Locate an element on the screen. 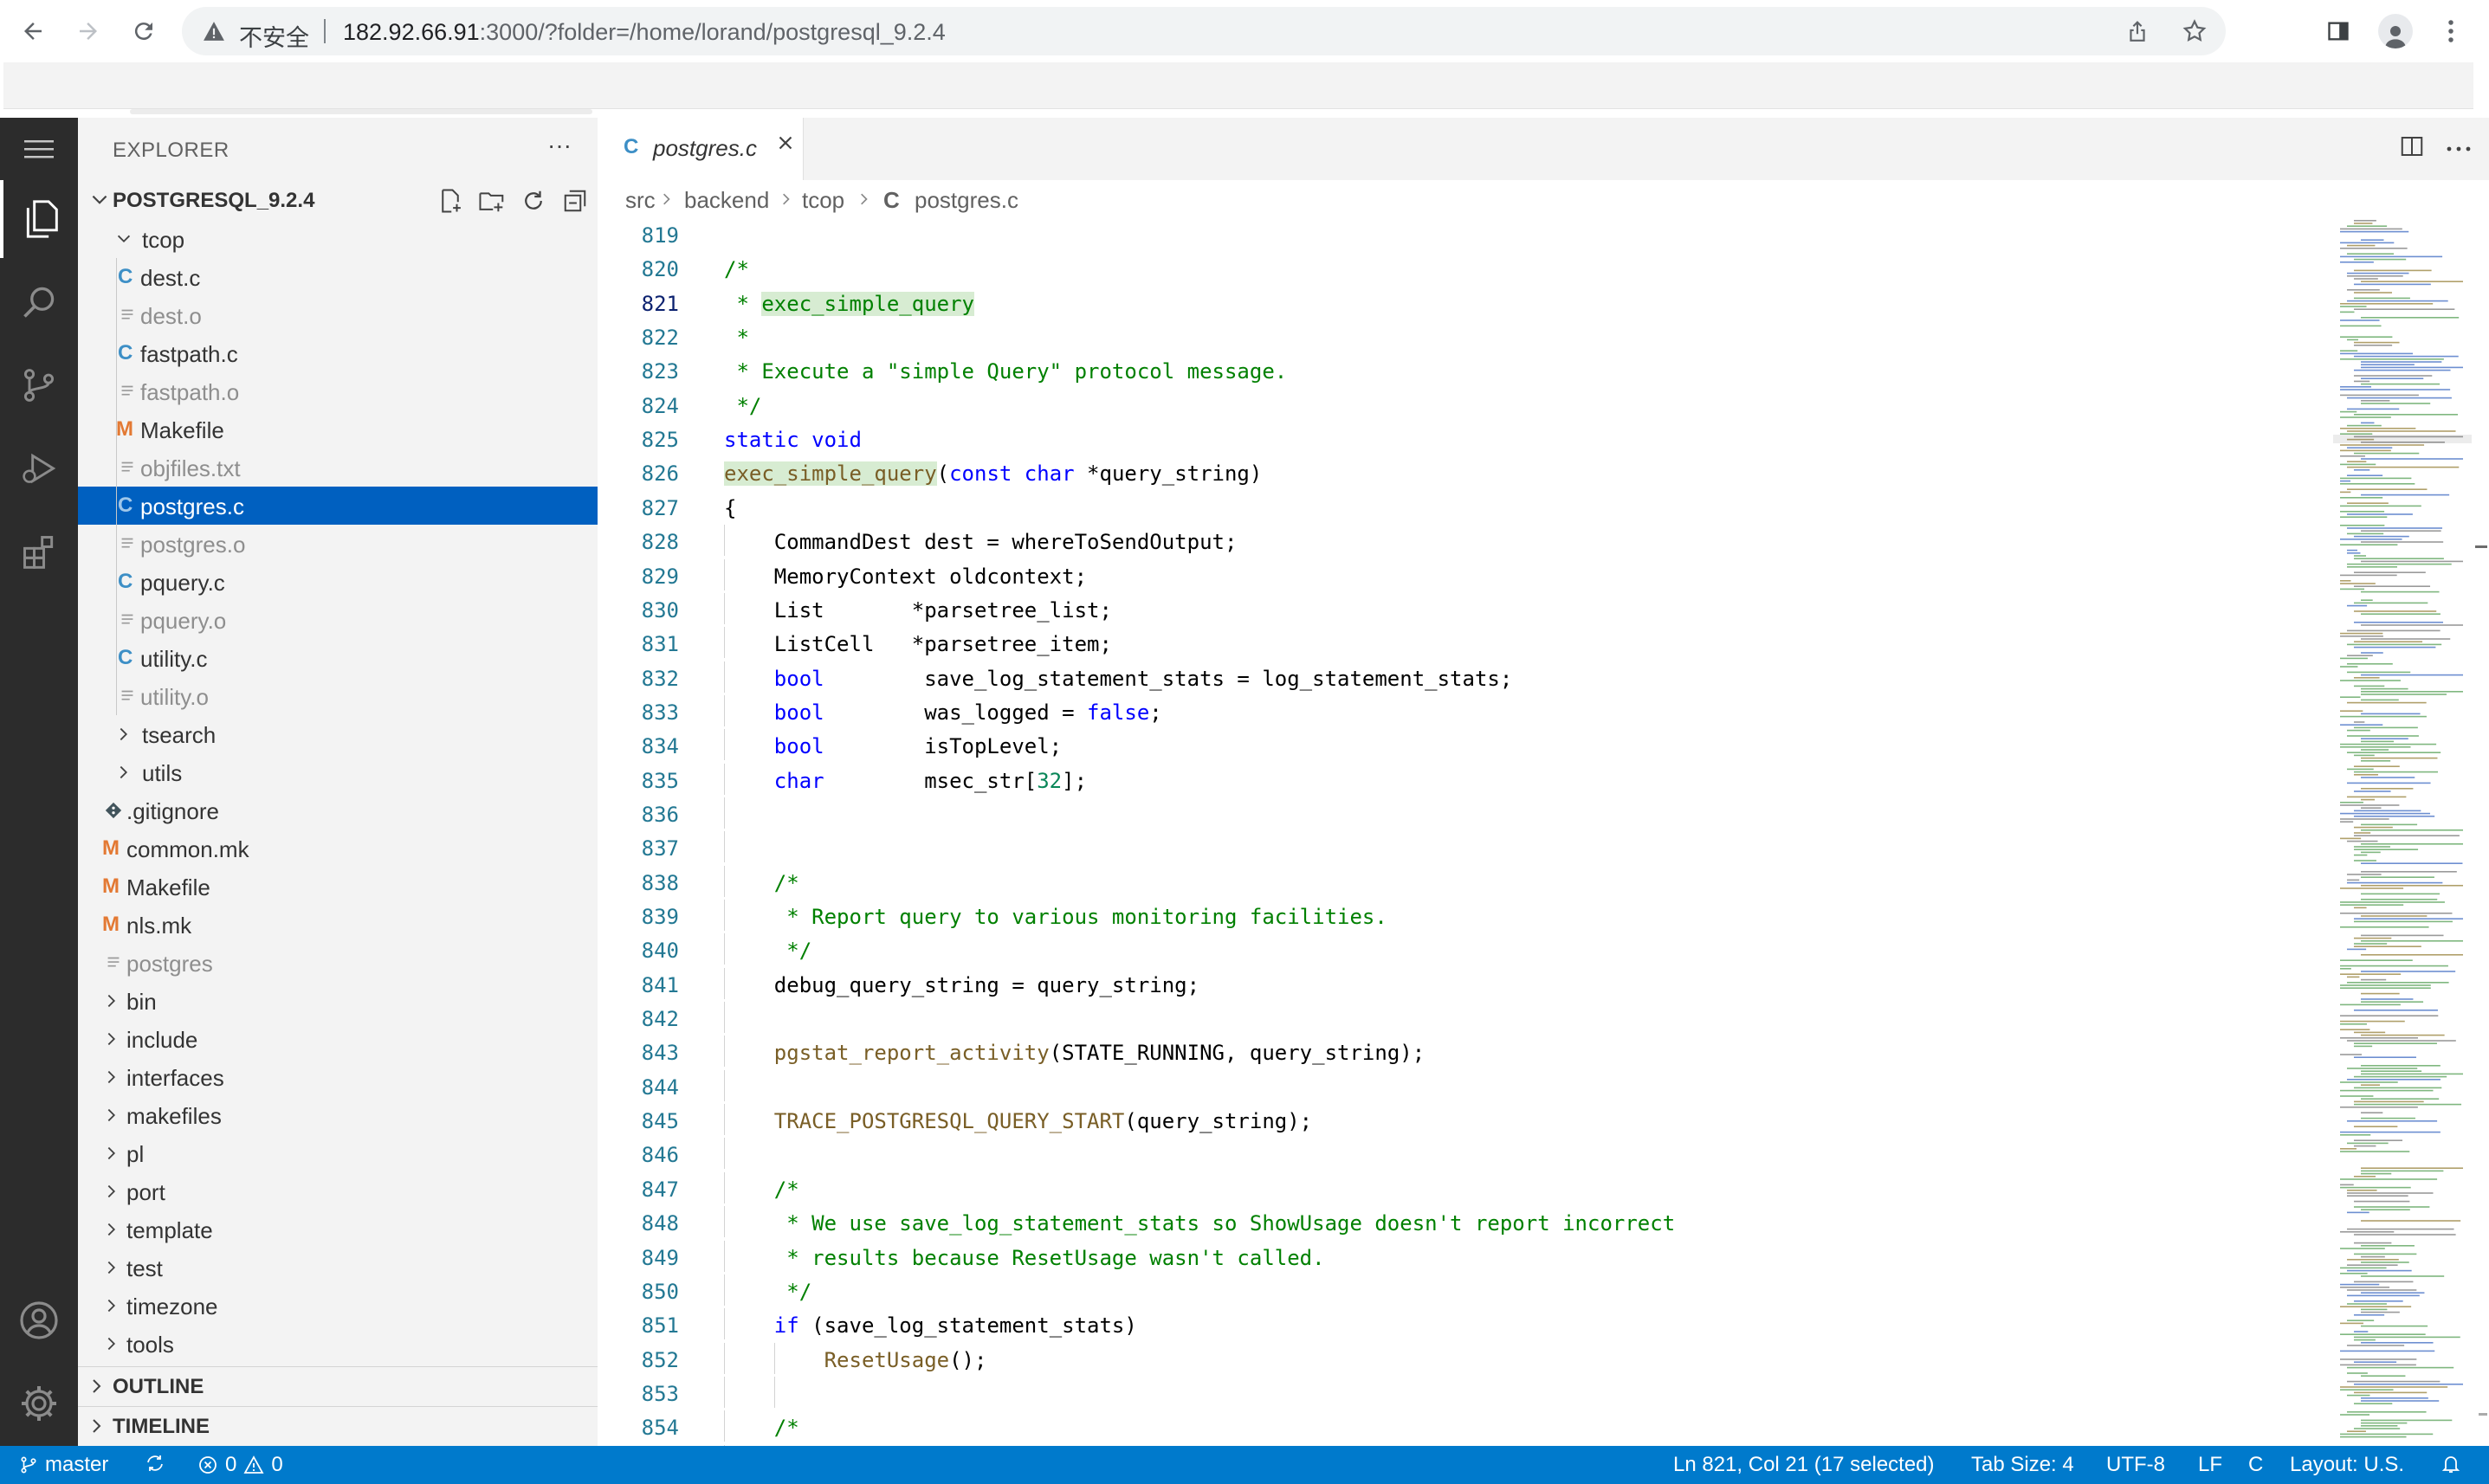  tree-item: timezone is located at coordinates (338, 1306).